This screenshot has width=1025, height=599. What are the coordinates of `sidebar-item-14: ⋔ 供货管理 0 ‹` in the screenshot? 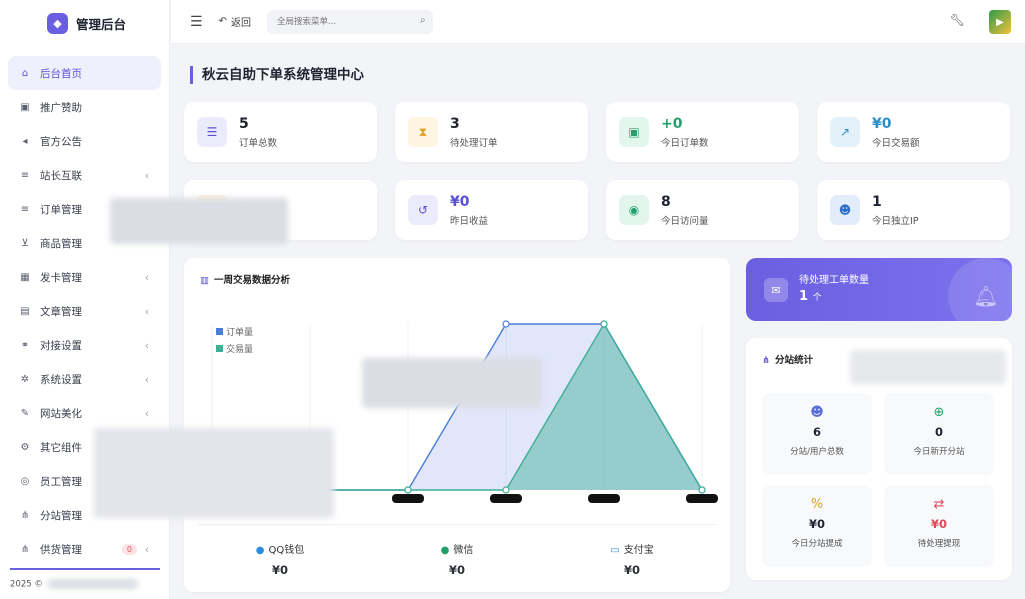 It's located at (84, 549).